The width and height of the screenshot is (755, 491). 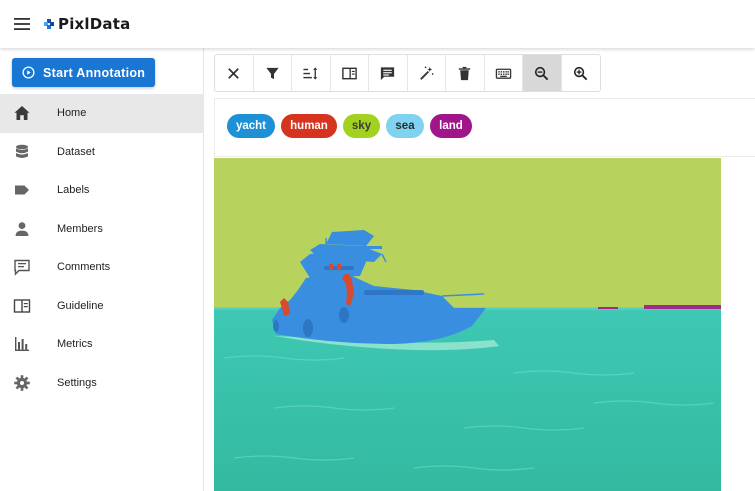 I want to click on comment-button, so click(x=388, y=73).